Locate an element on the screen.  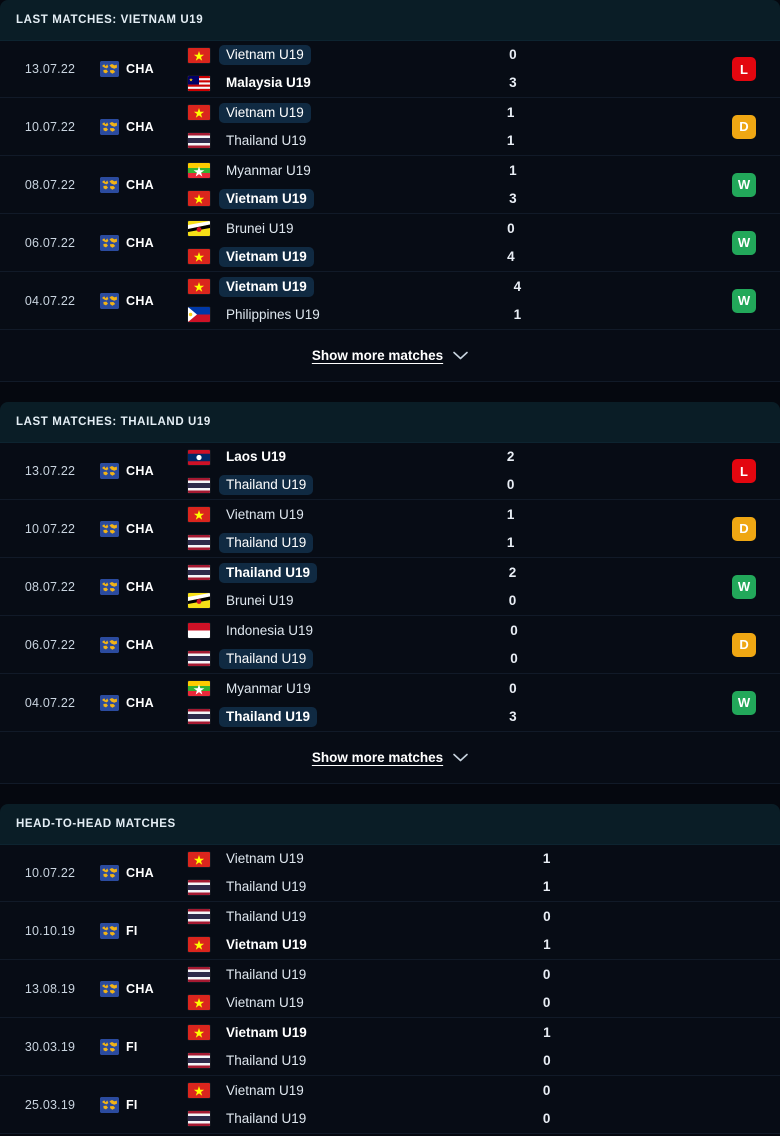
table-row: 13.07.22 CHA Laos U19 Thailand U19 2 0 L is located at coordinates (390, 471).